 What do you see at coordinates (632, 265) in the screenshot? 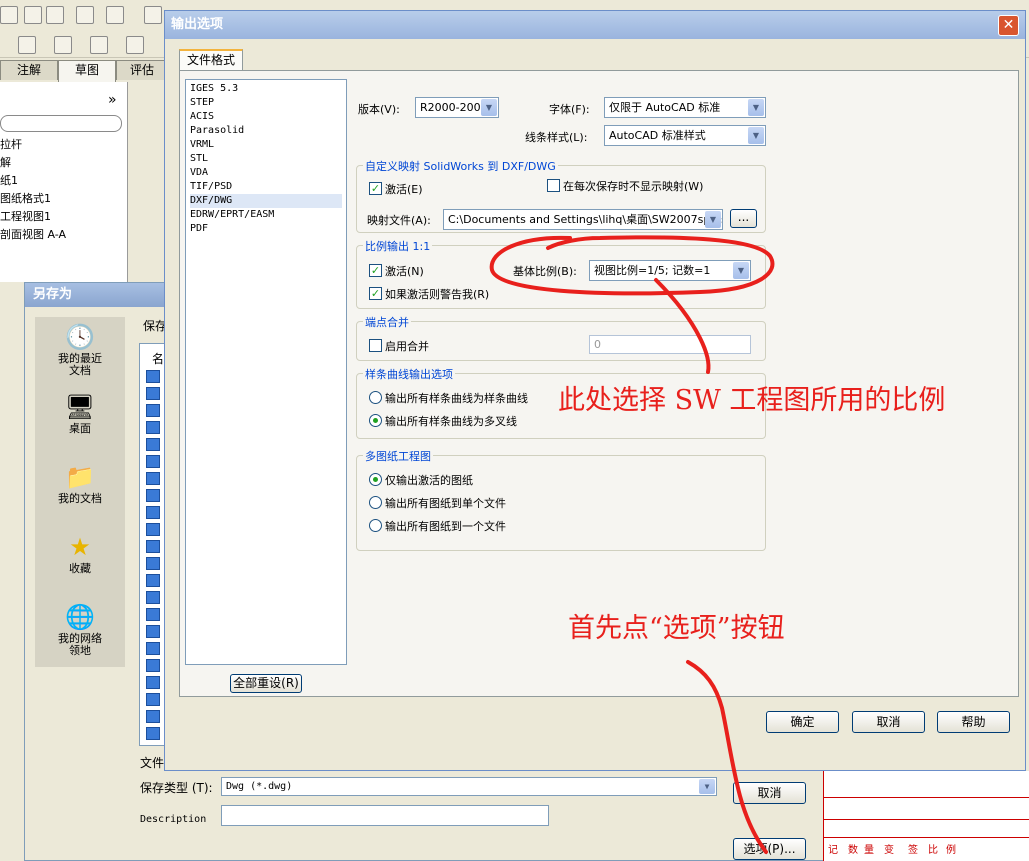
I see `scale-circle-mark` at bounding box center [632, 265].